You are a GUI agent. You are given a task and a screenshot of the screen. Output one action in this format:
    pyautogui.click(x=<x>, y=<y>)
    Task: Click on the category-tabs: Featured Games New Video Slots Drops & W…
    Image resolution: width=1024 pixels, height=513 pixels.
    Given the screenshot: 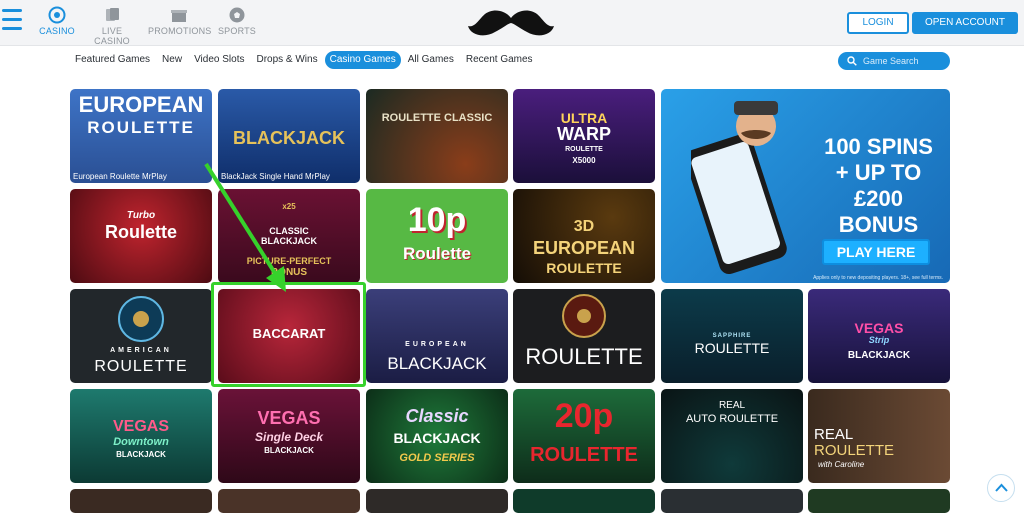 What is the action you would take?
    pyautogui.click(x=305, y=61)
    